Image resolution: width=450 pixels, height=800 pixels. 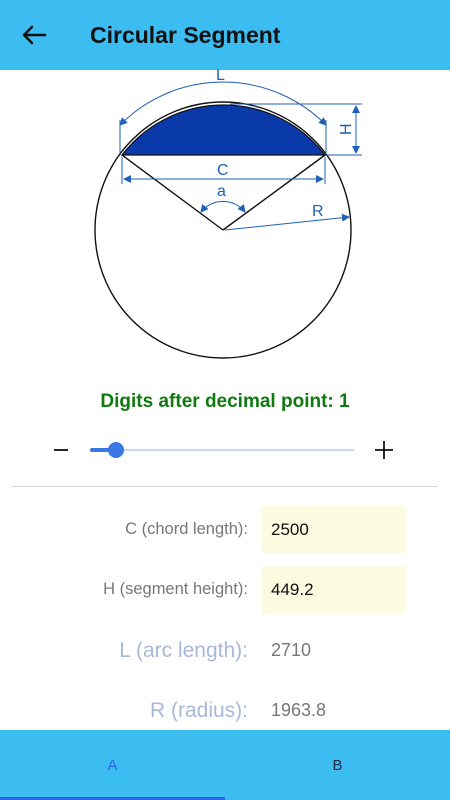 I want to click on arrow-left-icon, so click(x=34, y=35).